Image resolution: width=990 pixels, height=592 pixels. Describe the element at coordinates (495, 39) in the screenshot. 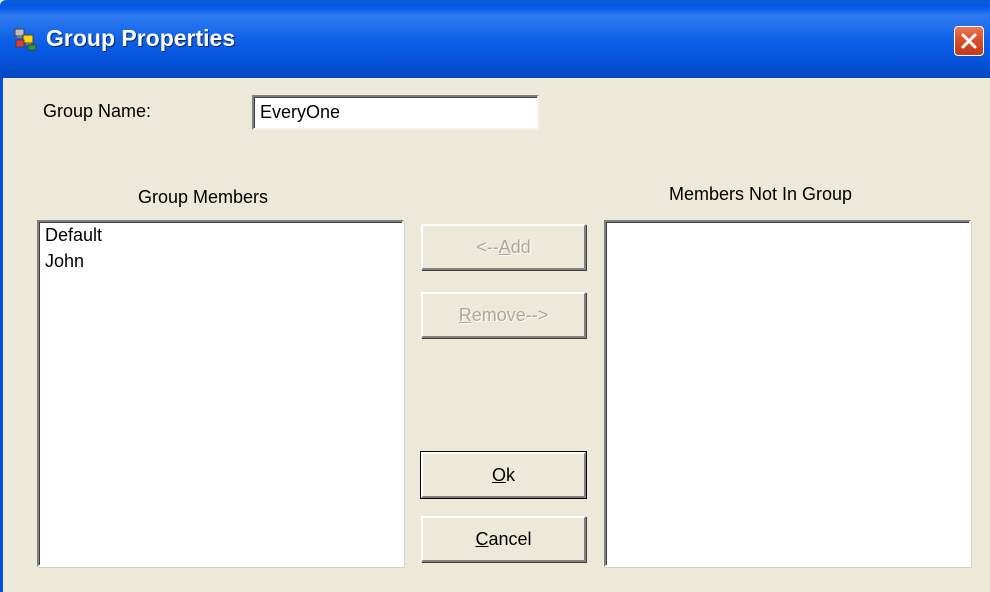

I see `title-bar: Group Properties` at that location.